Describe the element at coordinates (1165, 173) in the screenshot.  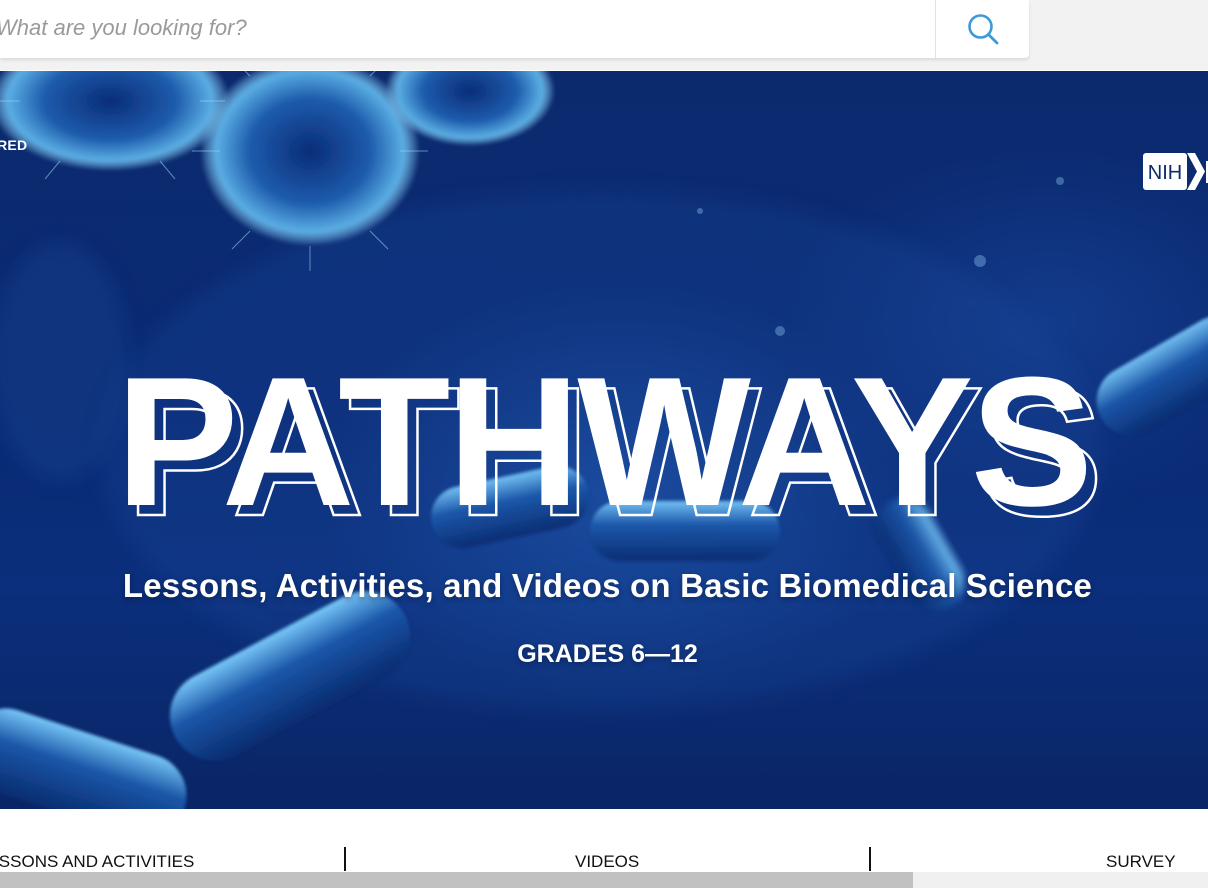
I see `nih-logo-text: NIH` at that location.